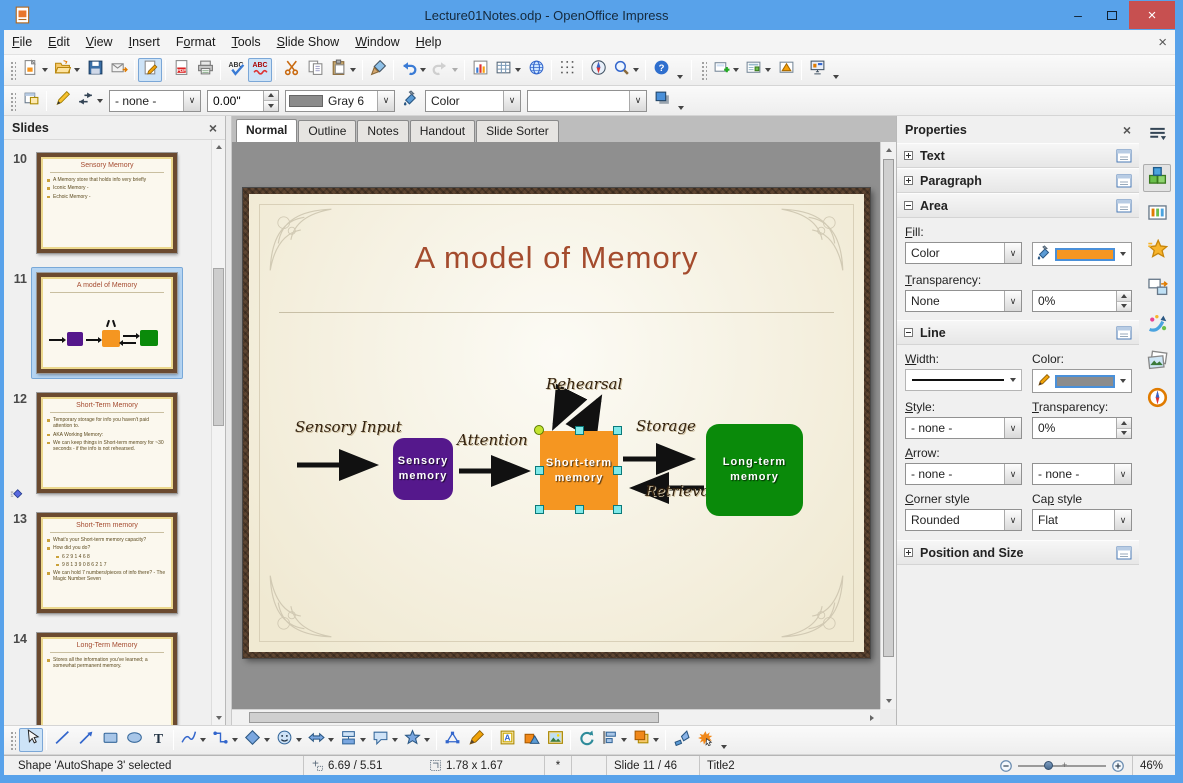 Image resolution: width=1183 pixels, height=783 pixels. What do you see at coordinates (492, 440) in the screenshot?
I see `label-attention: Attention` at bounding box center [492, 440].